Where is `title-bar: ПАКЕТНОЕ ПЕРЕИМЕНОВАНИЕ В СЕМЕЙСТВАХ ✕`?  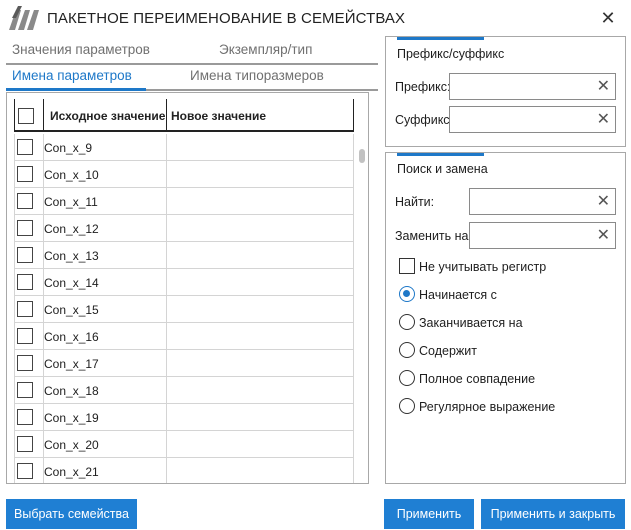 title-bar: ПАКЕТНОЕ ПЕРЕИМЕНОВАНИЕ В СЕМЕЙСТВАХ ✕ is located at coordinates (315, 18).